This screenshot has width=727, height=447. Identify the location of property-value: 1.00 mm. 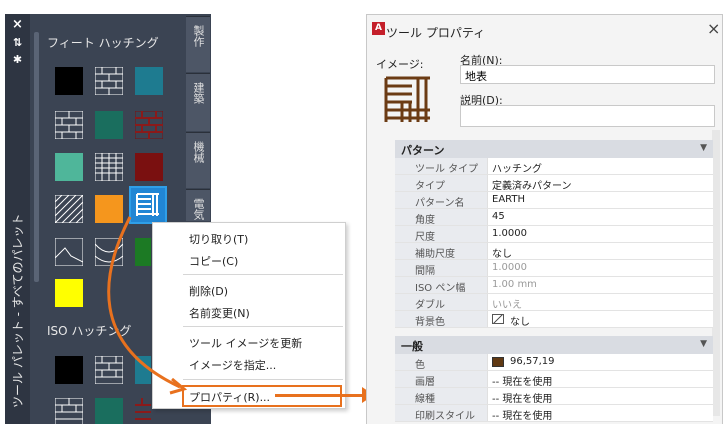
(514, 284).